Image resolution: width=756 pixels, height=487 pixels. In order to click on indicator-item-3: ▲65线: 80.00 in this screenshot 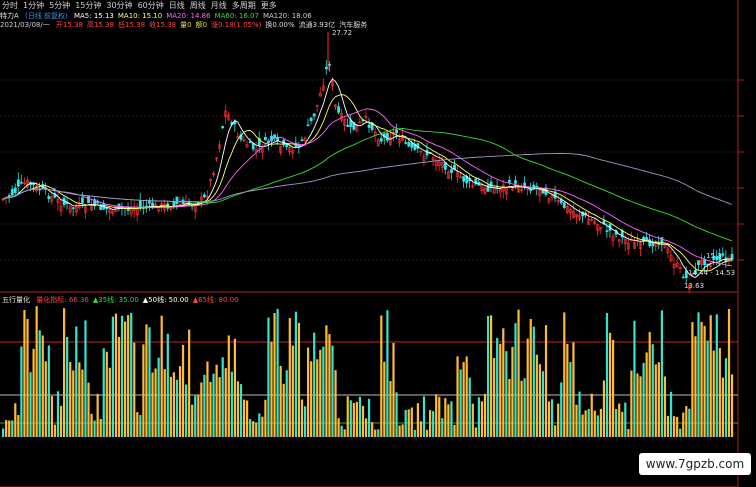, I will do `click(215, 300)`.